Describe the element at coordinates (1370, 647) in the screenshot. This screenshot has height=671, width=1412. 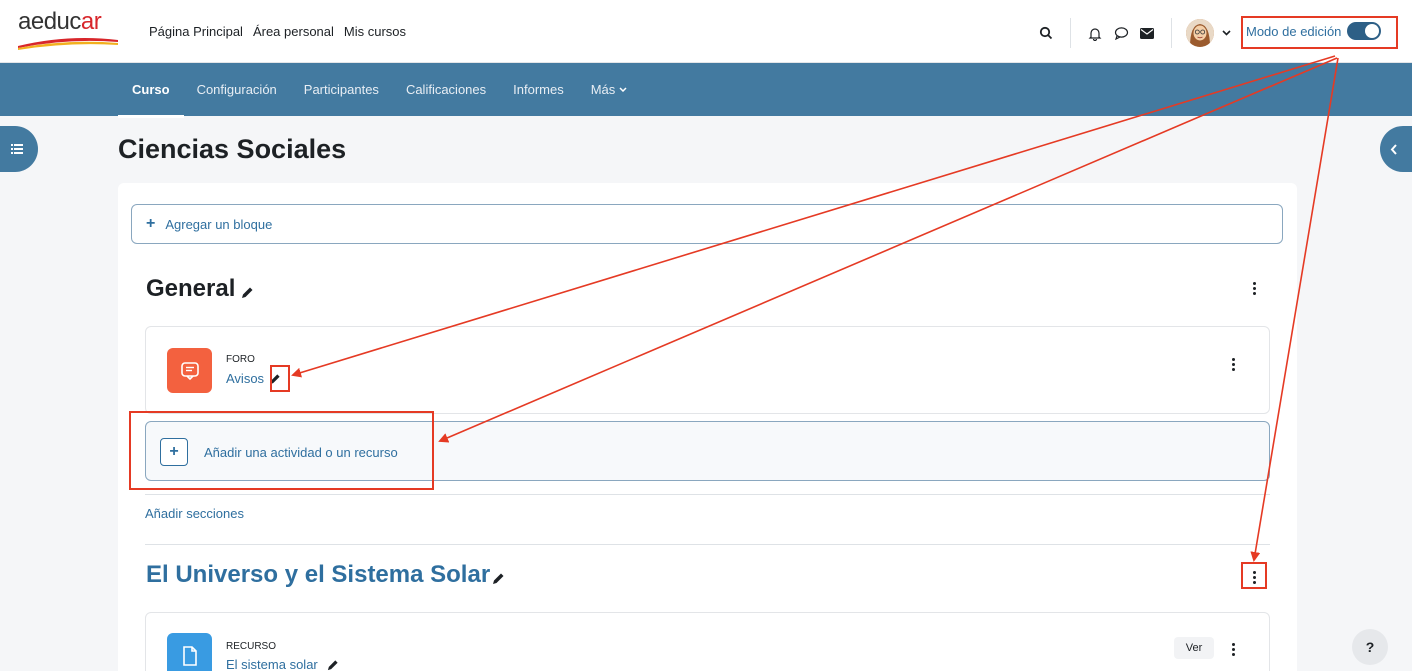
I see `help-button: ?` at that location.